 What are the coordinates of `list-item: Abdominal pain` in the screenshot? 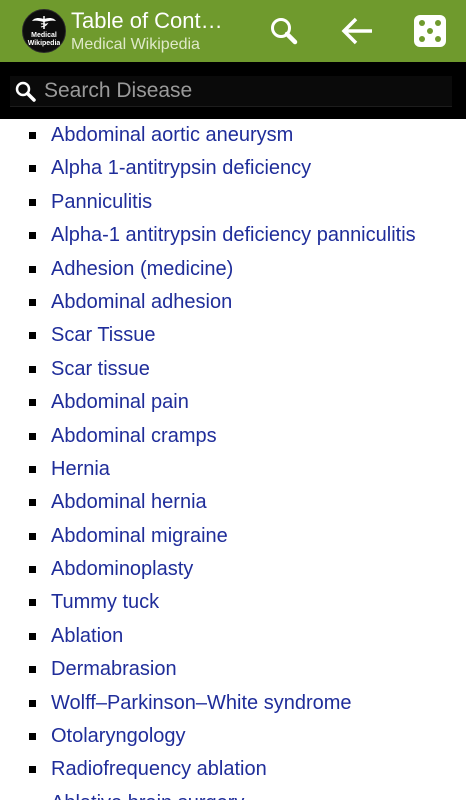 It's located at (233, 402).